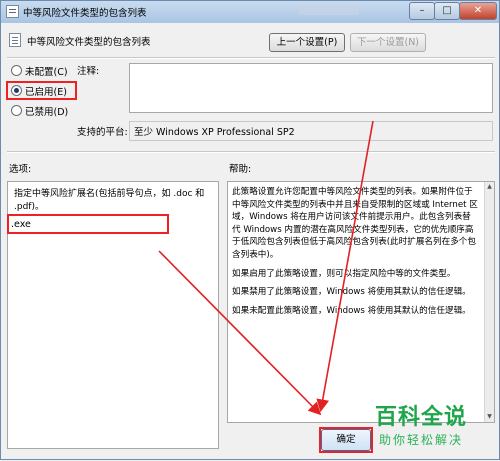 This screenshot has height=461, width=500. I want to click on watermark-logo: 百科全说 助你轻松解决, so click(433, 426).